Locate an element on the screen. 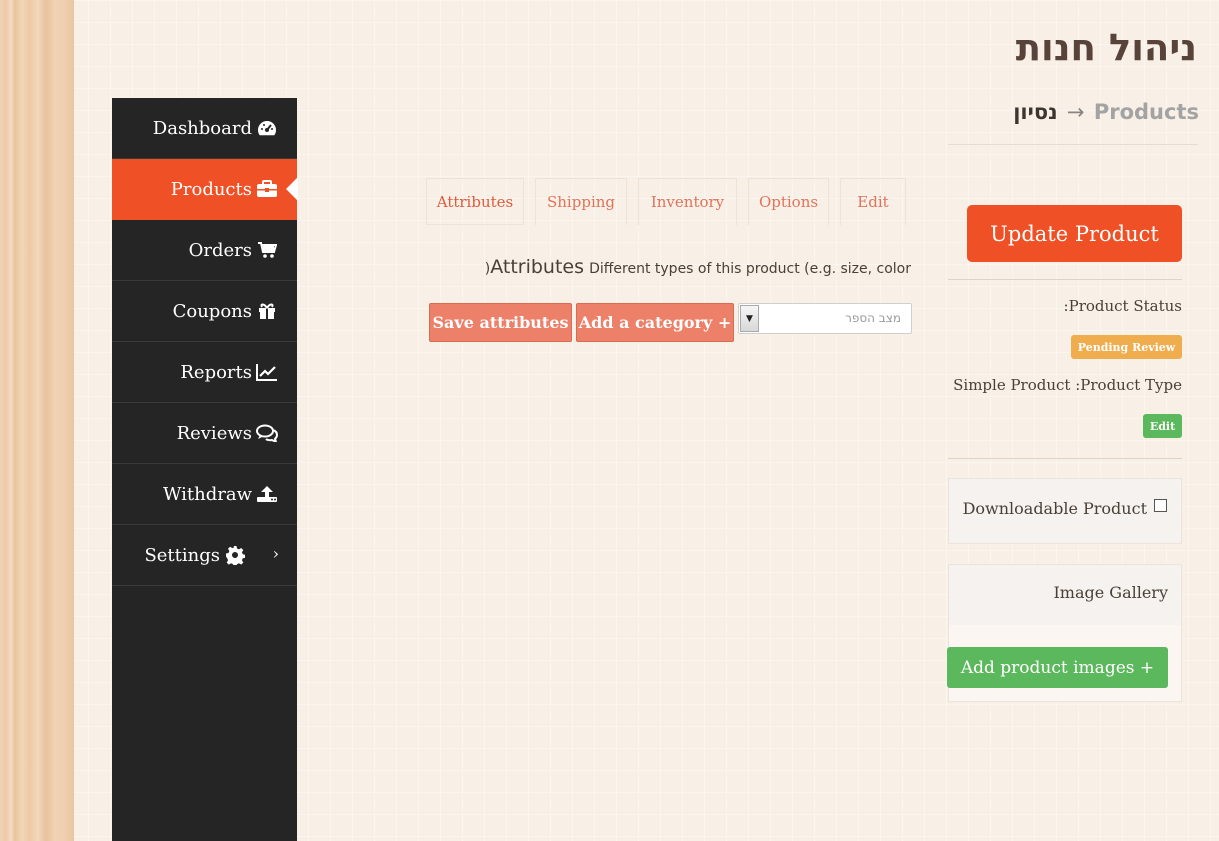  sidebar-item-dashboard: Dashboard is located at coordinates (204, 128).